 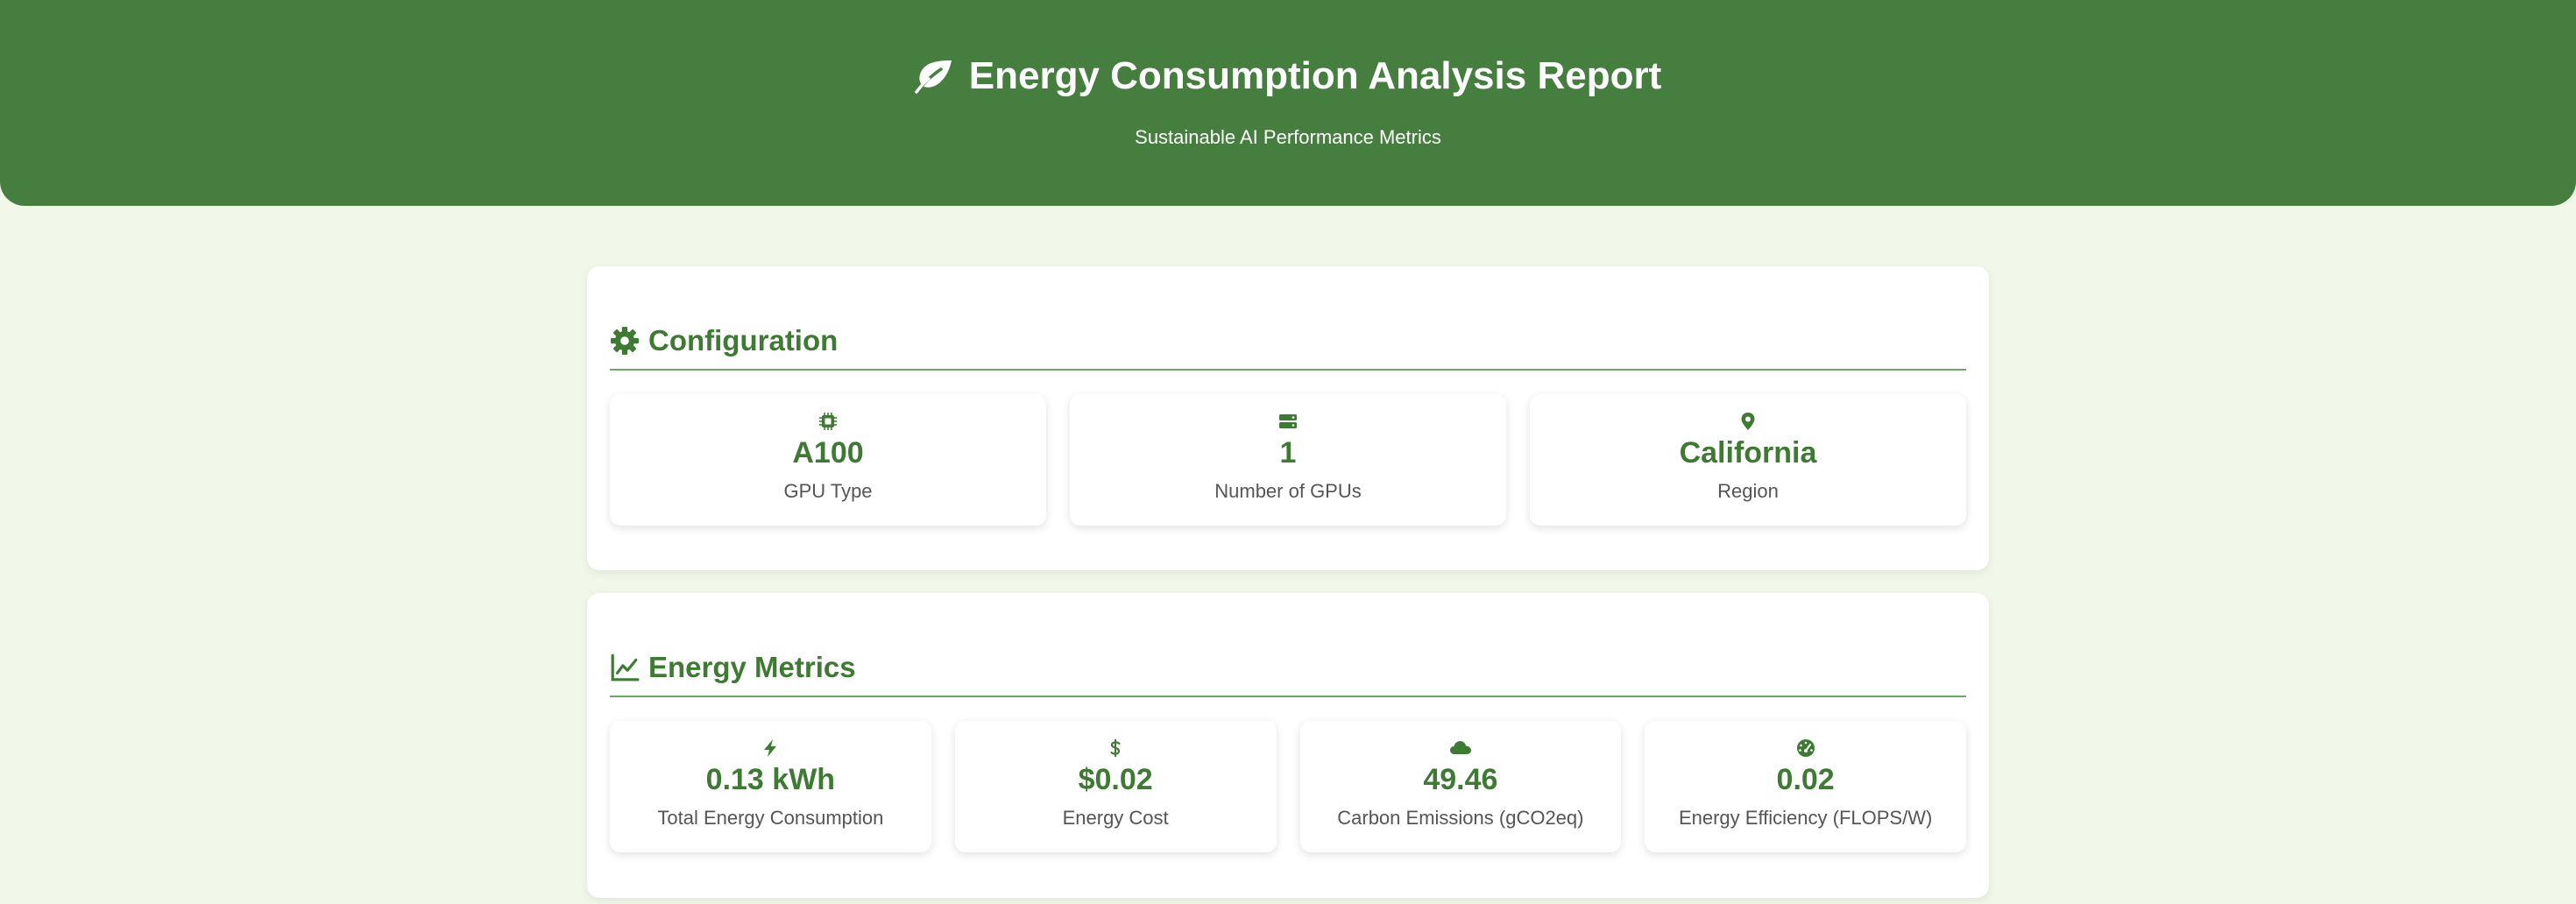 I want to click on gpu-type-card: A100 GPU Type, so click(x=828, y=460).